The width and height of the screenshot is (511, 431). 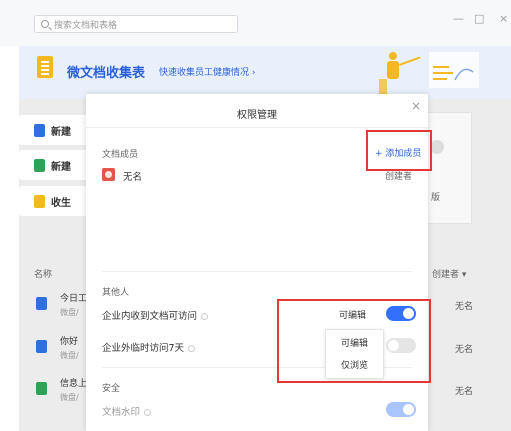 What do you see at coordinates (111, 389) in the screenshot?
I see `security-label: 安全` at bounding box center [111, 389].